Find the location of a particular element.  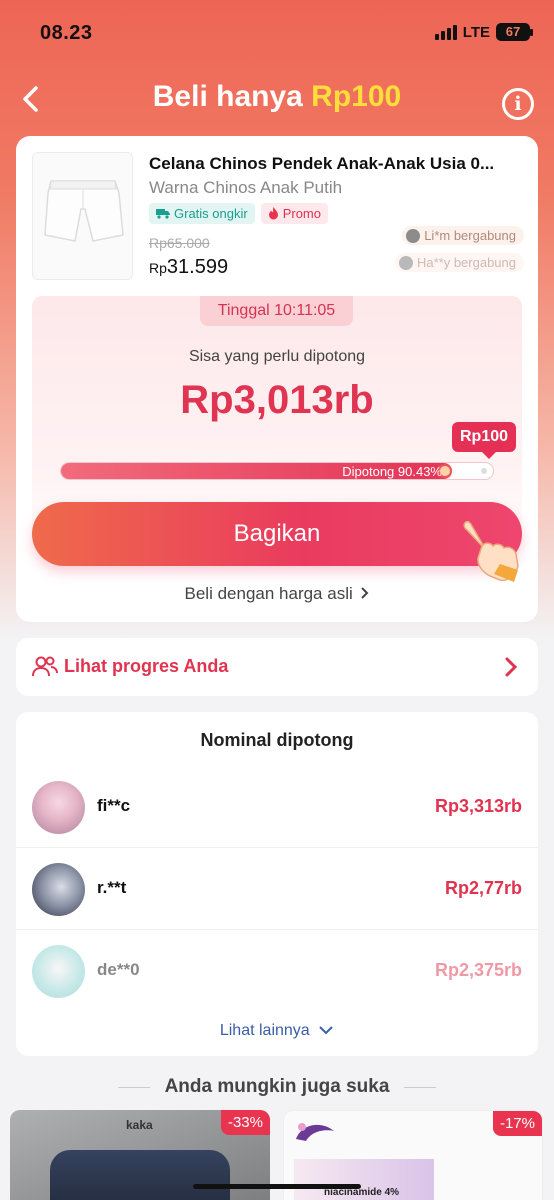

remaining-amount: Rp3,013rb is located at coordinates (277, 400).